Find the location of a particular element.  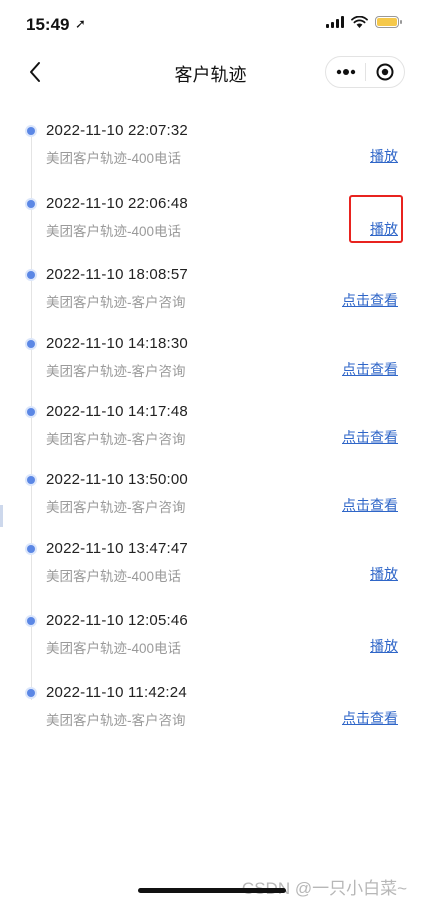

nav-bar: 客户轨迹 is located at coordinates (210, 72).